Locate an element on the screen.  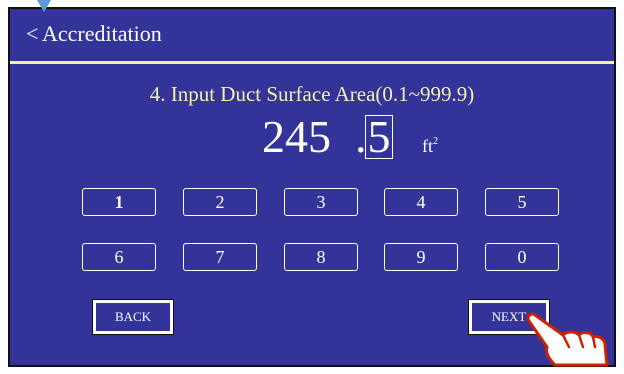
input-prompt: 4. Input Duct Surface Area(0.1~999.9) is located at coordinates (312, 94).